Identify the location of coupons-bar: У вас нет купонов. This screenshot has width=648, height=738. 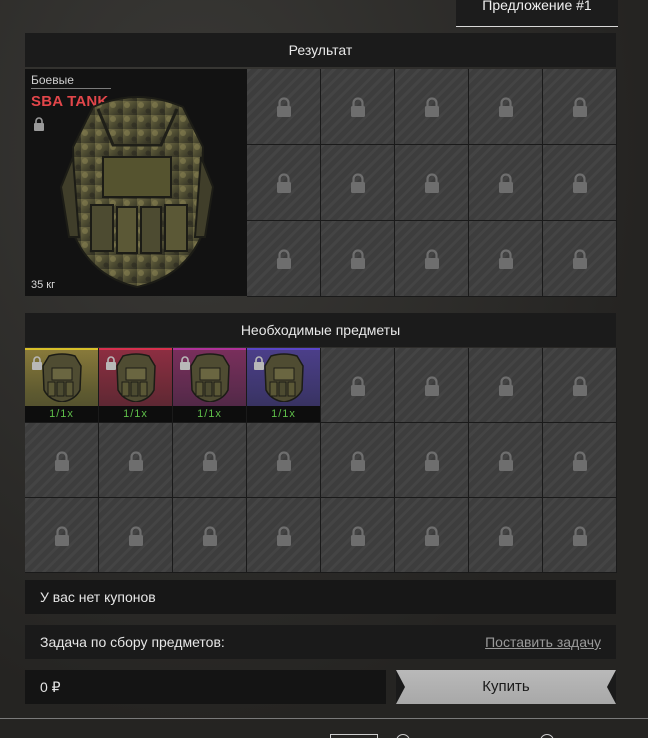
(320, 597).